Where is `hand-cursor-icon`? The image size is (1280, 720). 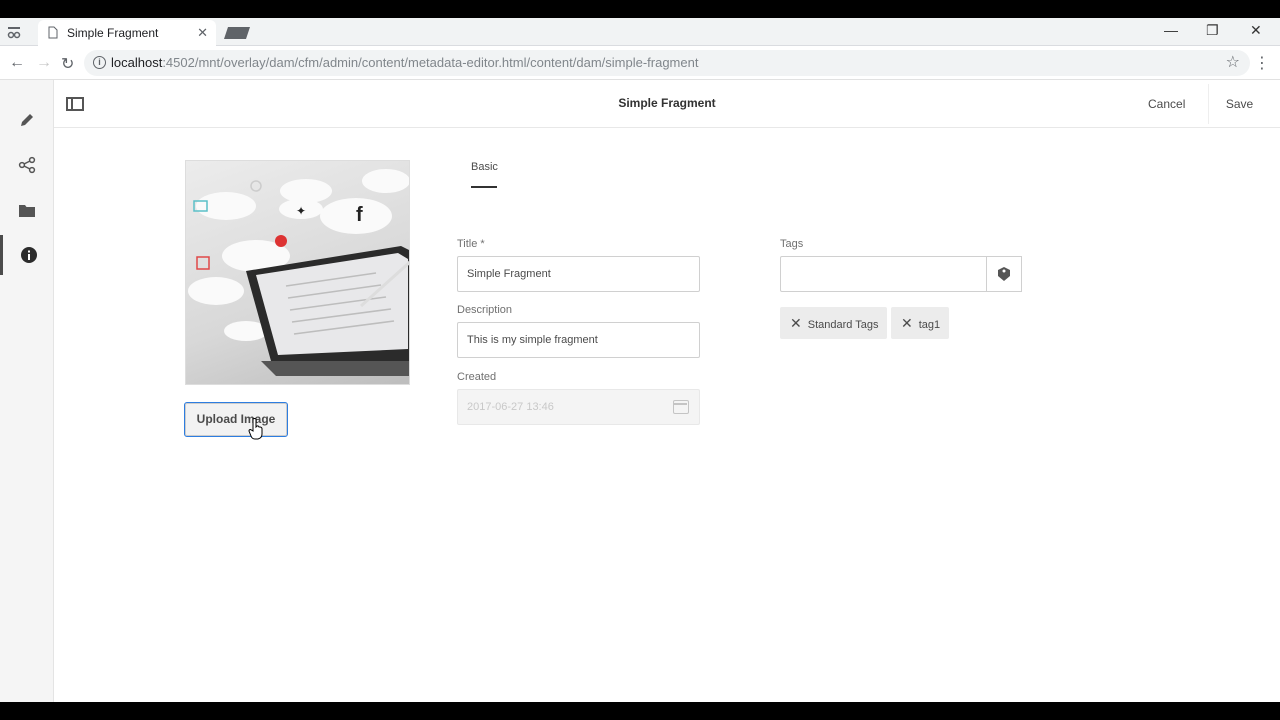
hand-cursor-icon is located at coordinates (255, 429).